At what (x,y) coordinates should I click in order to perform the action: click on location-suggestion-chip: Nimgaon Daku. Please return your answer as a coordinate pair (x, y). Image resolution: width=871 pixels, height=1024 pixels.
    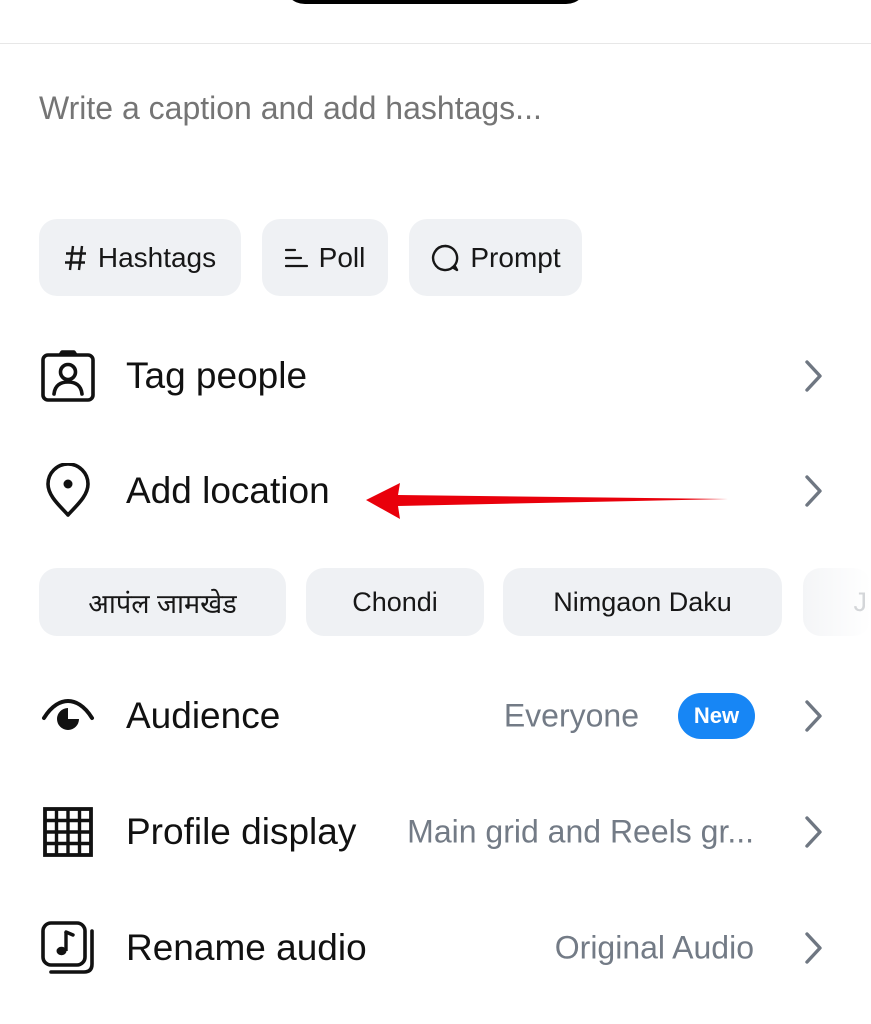
    Looking at the image, I should click on (642, 602).